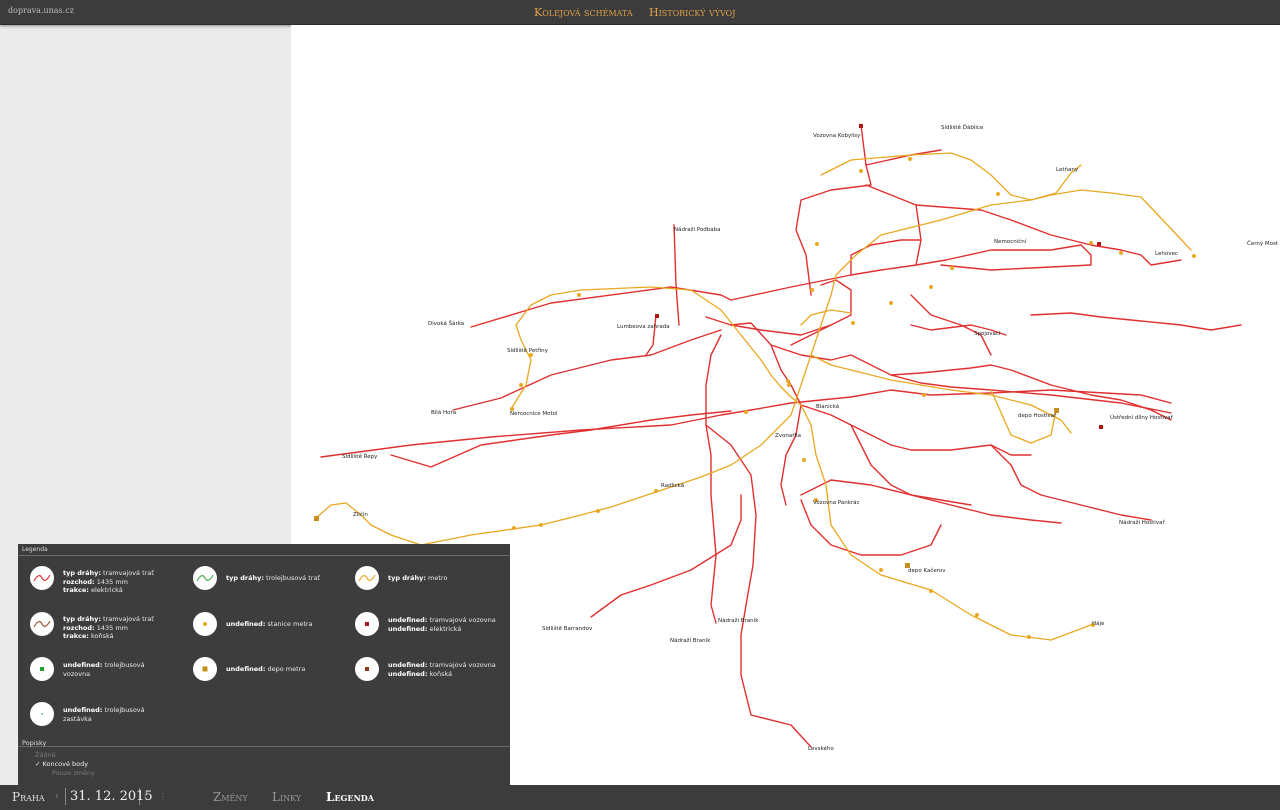  What do you see at coordinates (443, 412) in the screenshot?
I see `label-bila-hora: Bílá Hora` at bounding box center [443, 412].